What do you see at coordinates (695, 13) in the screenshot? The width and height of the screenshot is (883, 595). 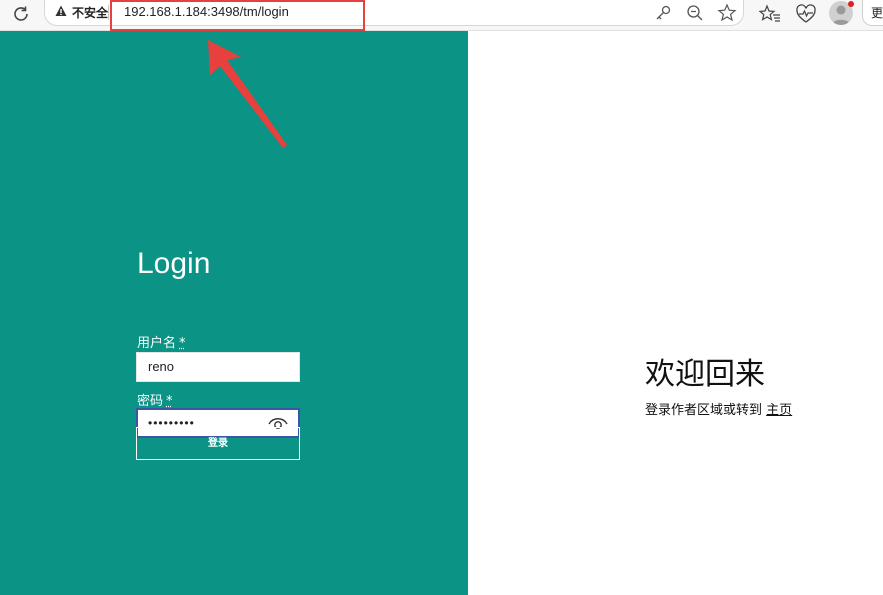 I see `zoom-out-icon` at bounding box center [695, 13].